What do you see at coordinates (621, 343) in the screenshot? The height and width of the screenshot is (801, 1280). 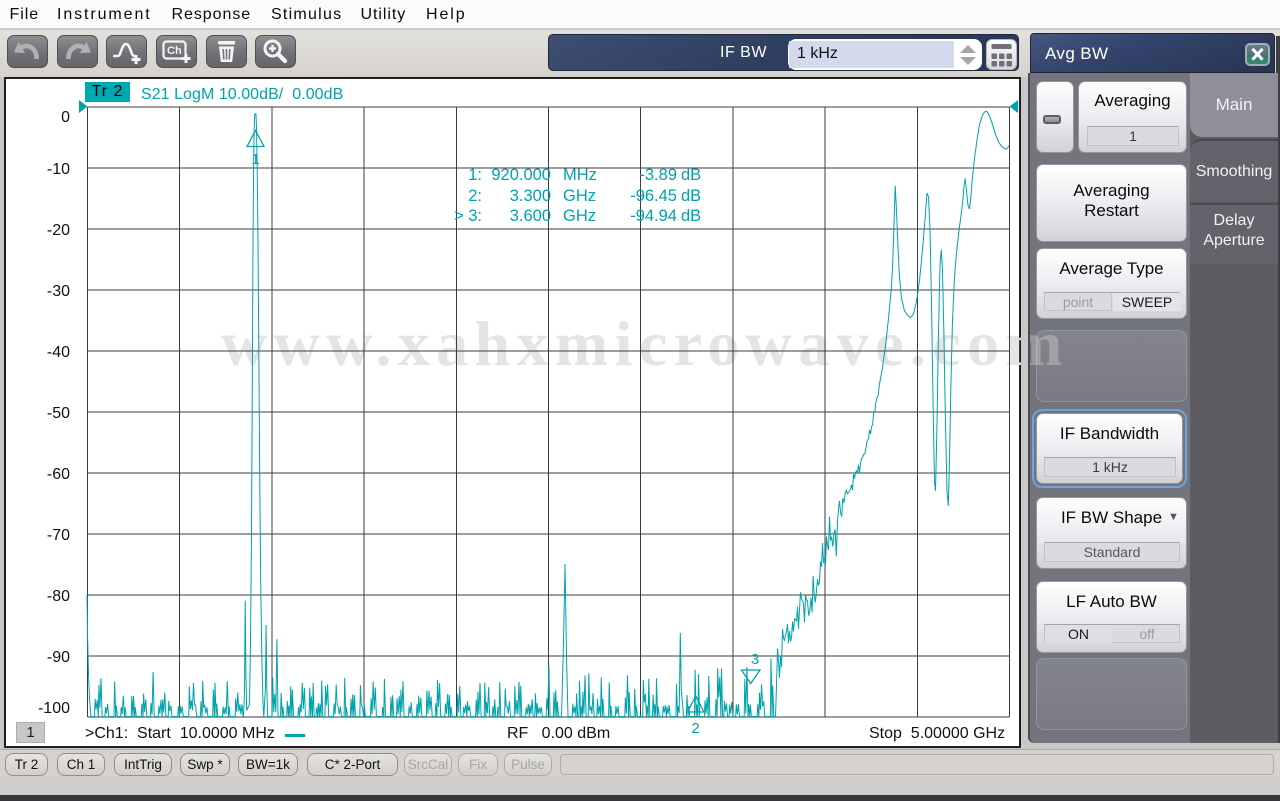 I see `svg-text: www.xahxmicrowave.com` at bounding box center [621, 343].